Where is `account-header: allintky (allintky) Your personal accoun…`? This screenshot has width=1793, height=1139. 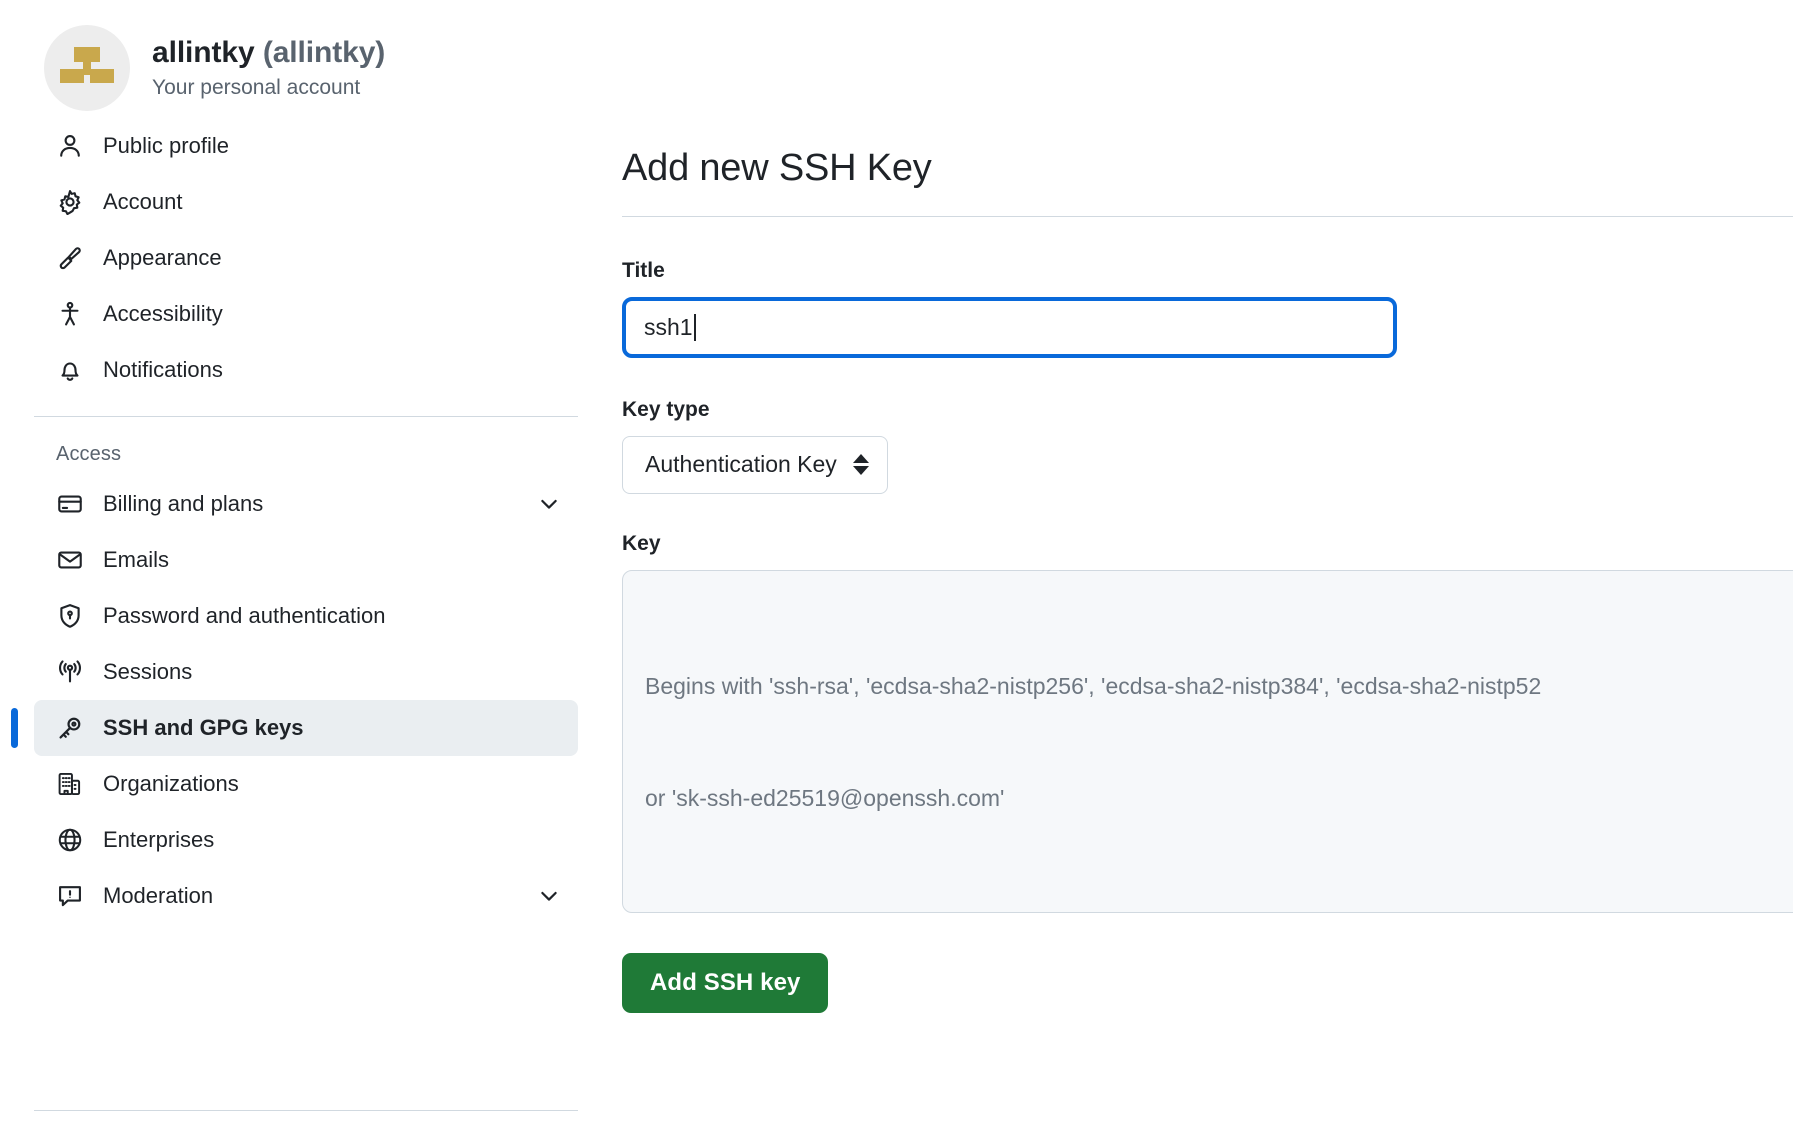
account-header: allintky (allintky) Your personal accoun… is located at coordinates (306, 59).